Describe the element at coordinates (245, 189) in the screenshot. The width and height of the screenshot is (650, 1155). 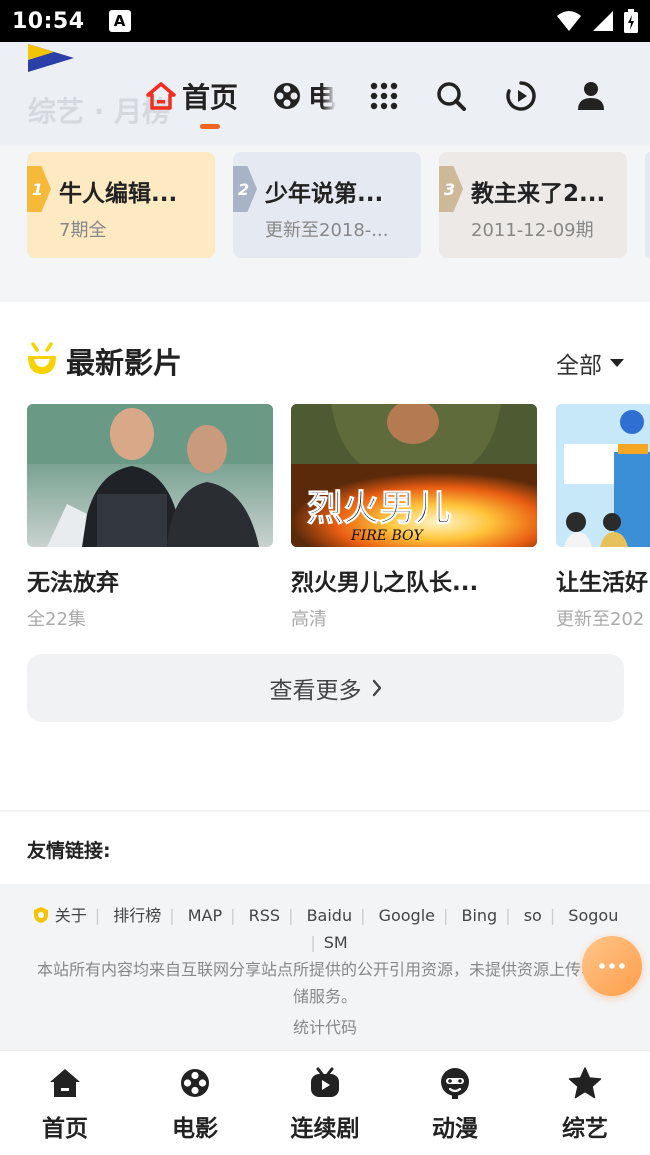
I see `rank-badge: 2` at that location.